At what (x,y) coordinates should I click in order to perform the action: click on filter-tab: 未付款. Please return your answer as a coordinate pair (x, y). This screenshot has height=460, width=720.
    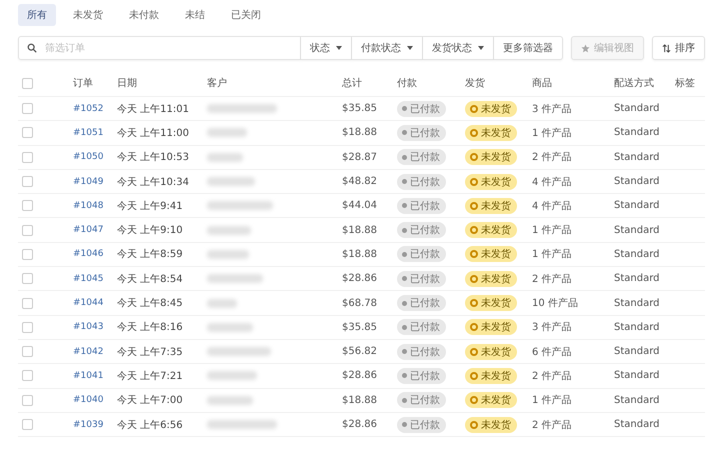
    Looking at the image, I should click on (144, 15).